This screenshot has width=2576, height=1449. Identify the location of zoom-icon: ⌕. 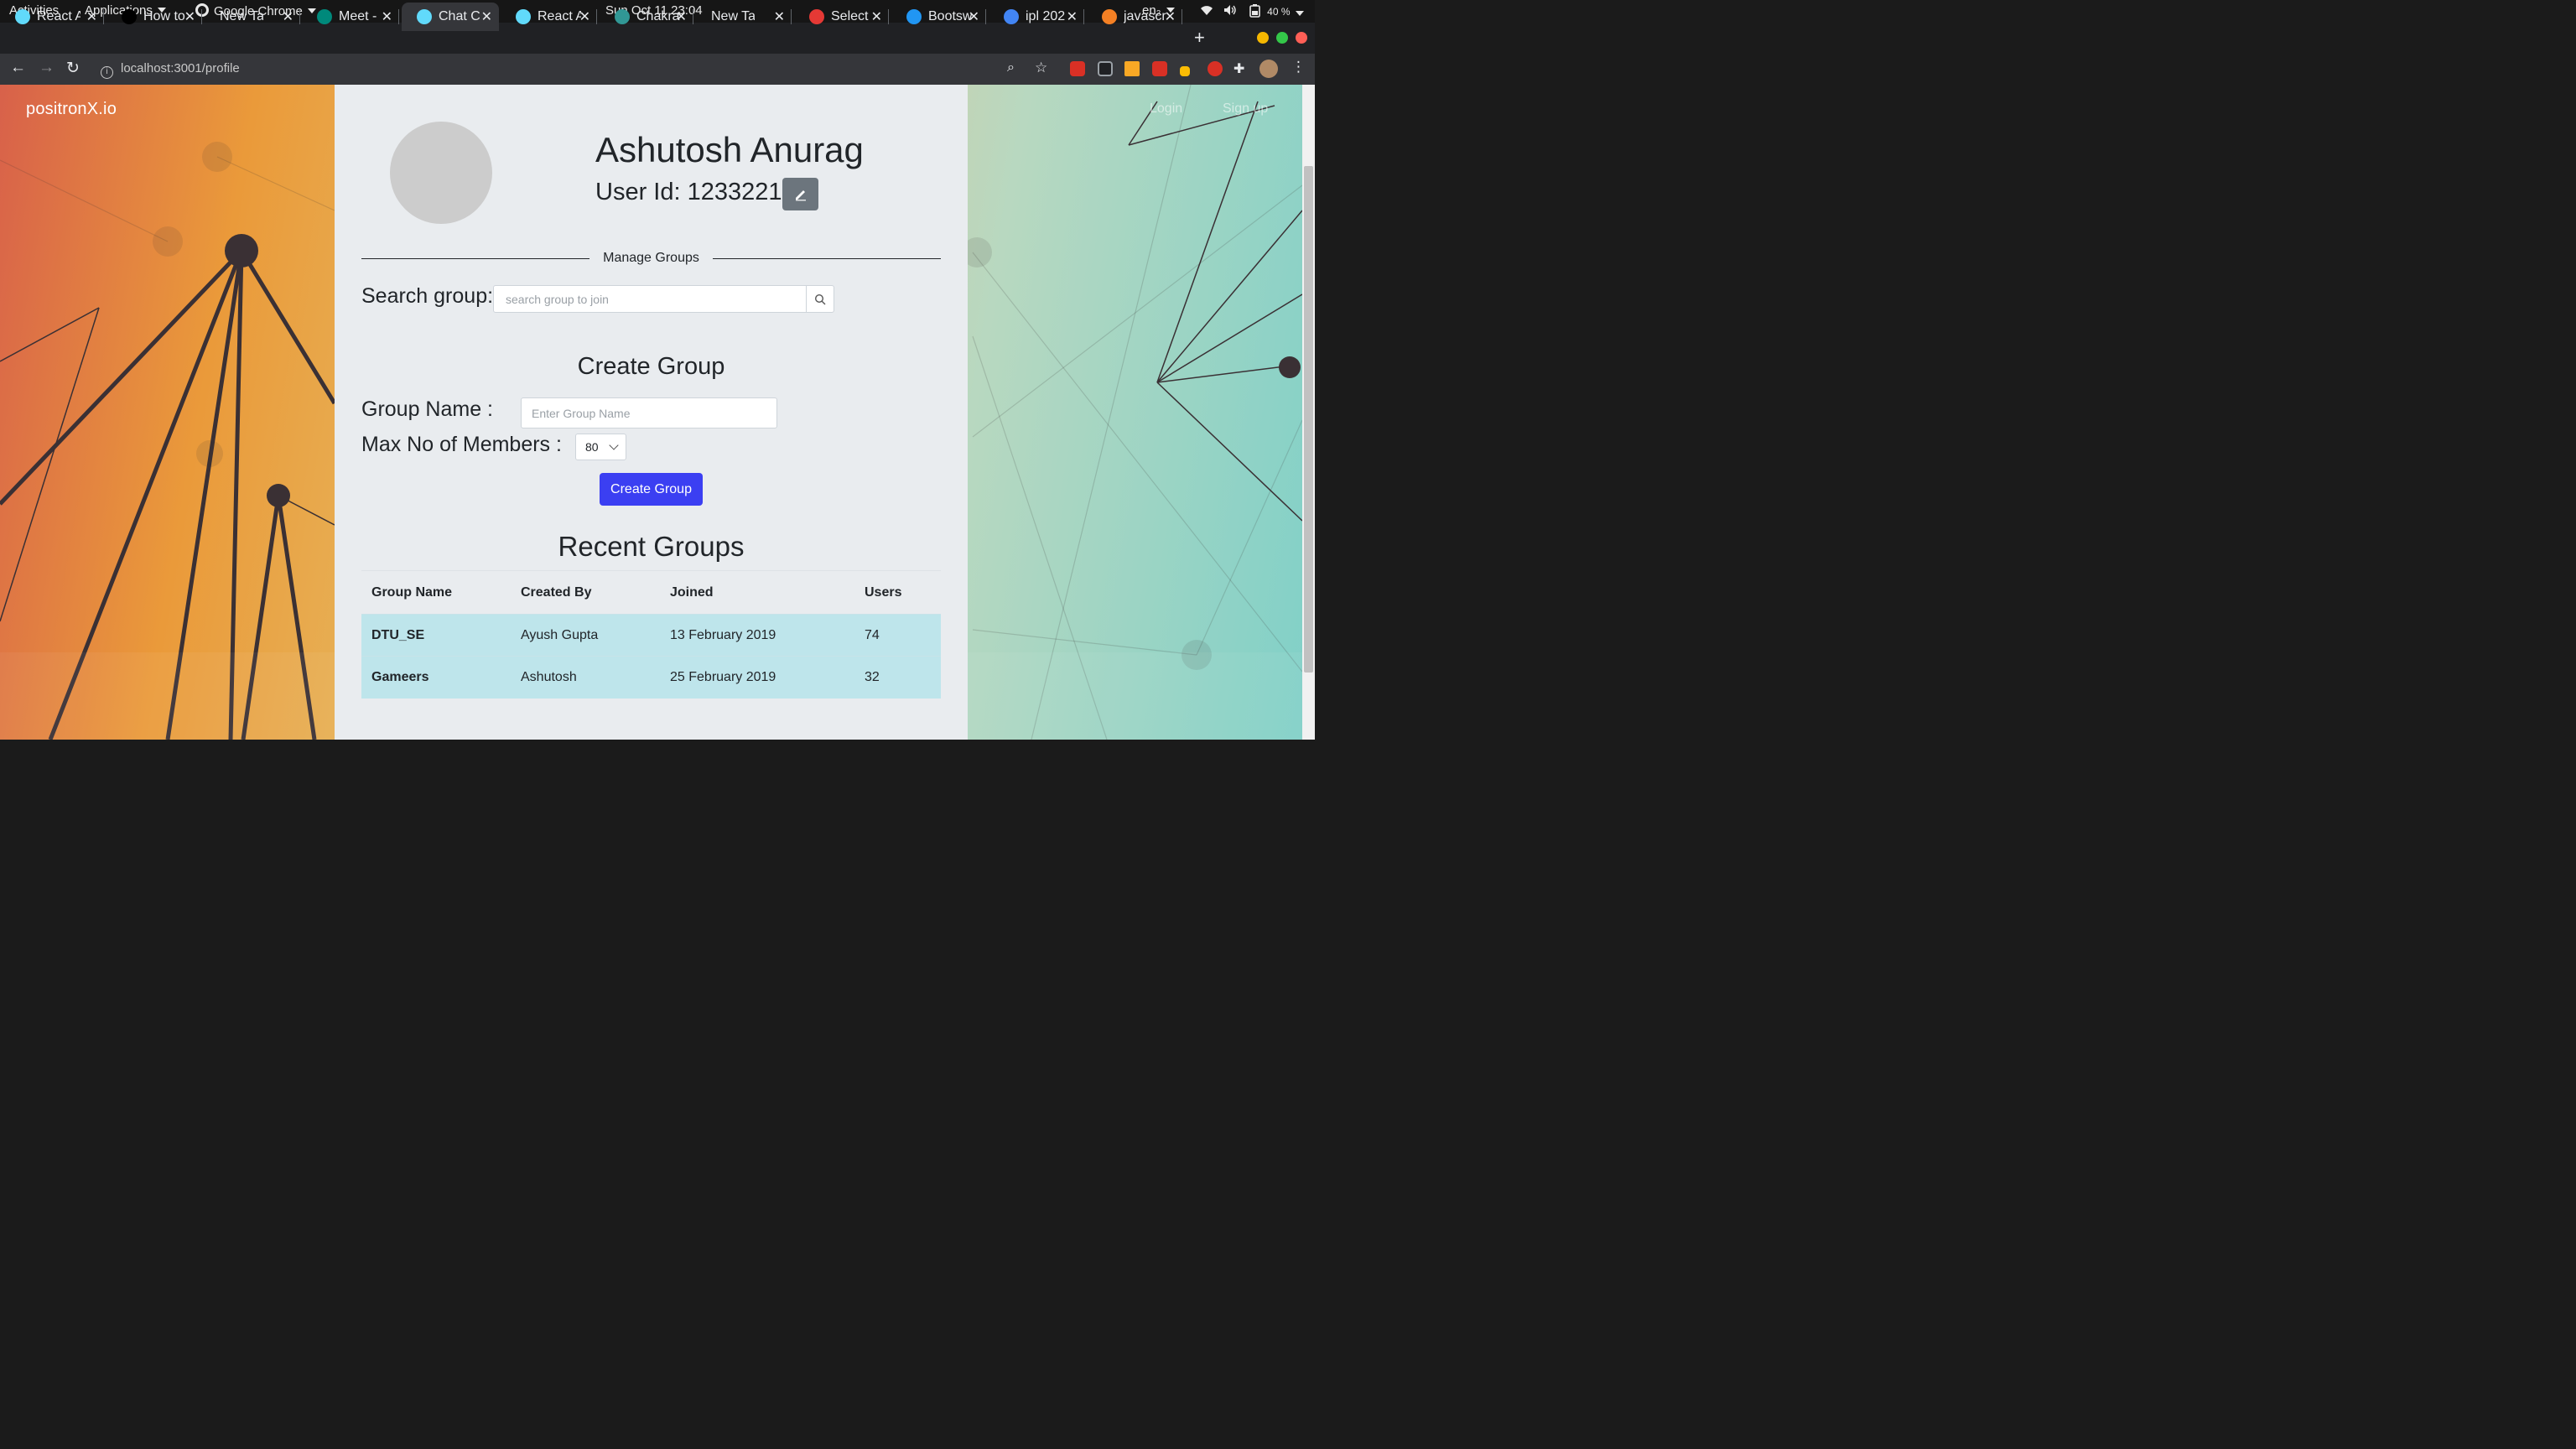
(1011, 67).